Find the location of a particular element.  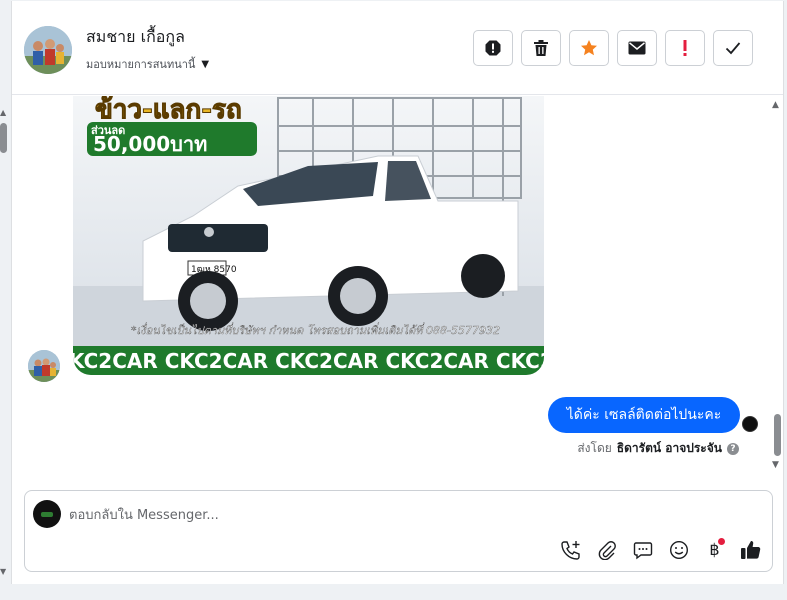

star-icon is located at coordinates (589, 48).